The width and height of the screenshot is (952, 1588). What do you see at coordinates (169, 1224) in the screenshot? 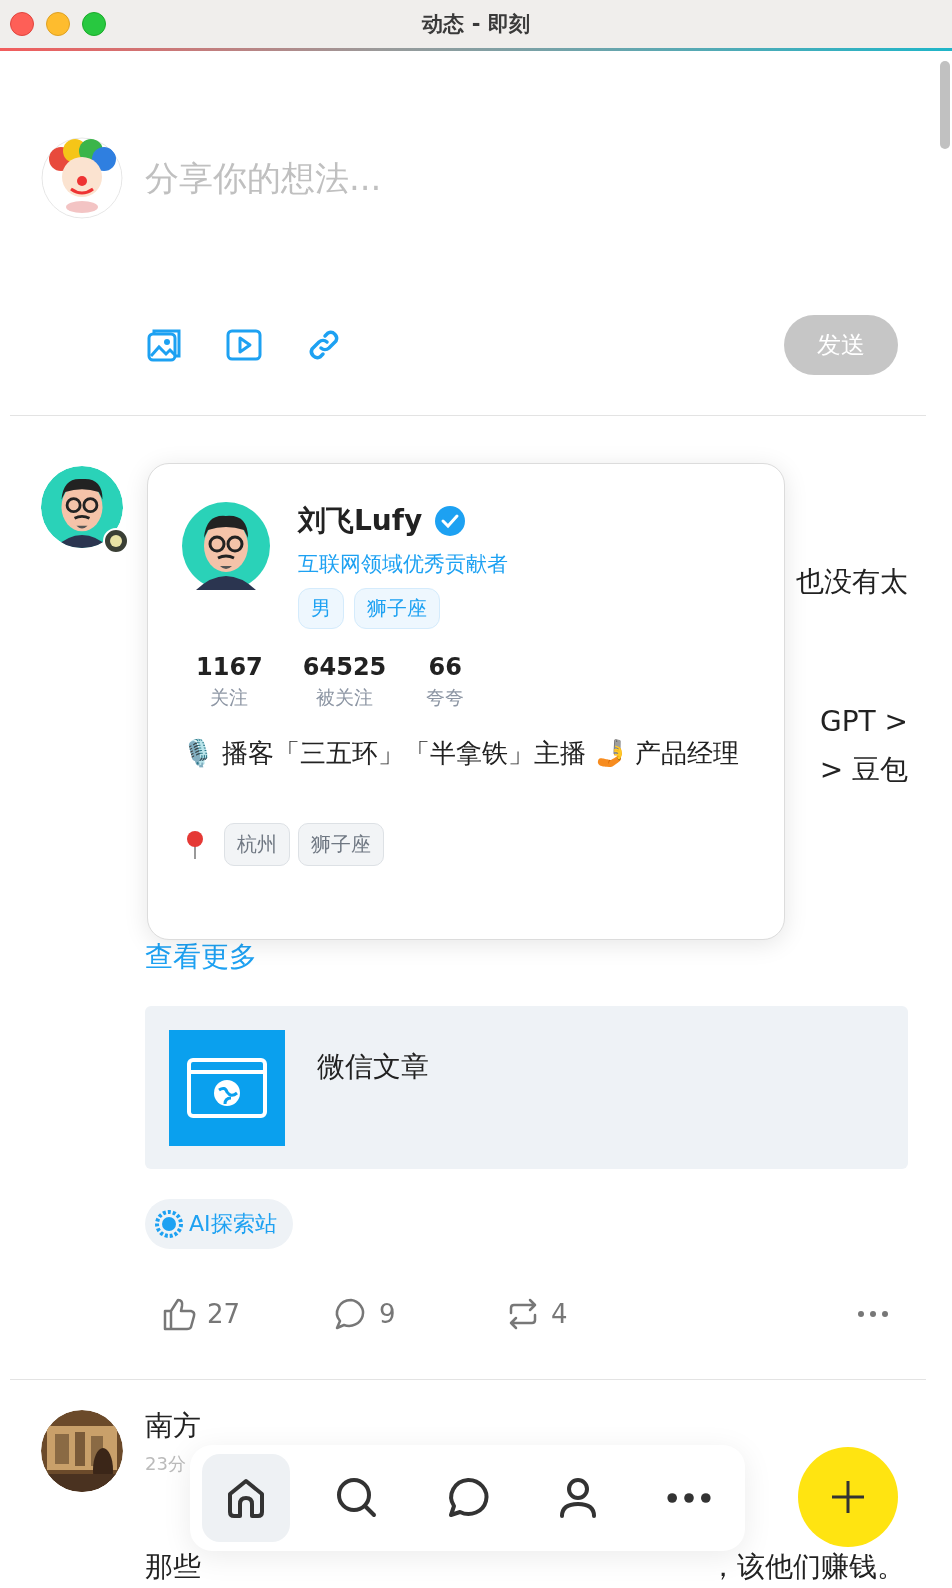
I see `circle-icon` at bounding box center [169, 1224].